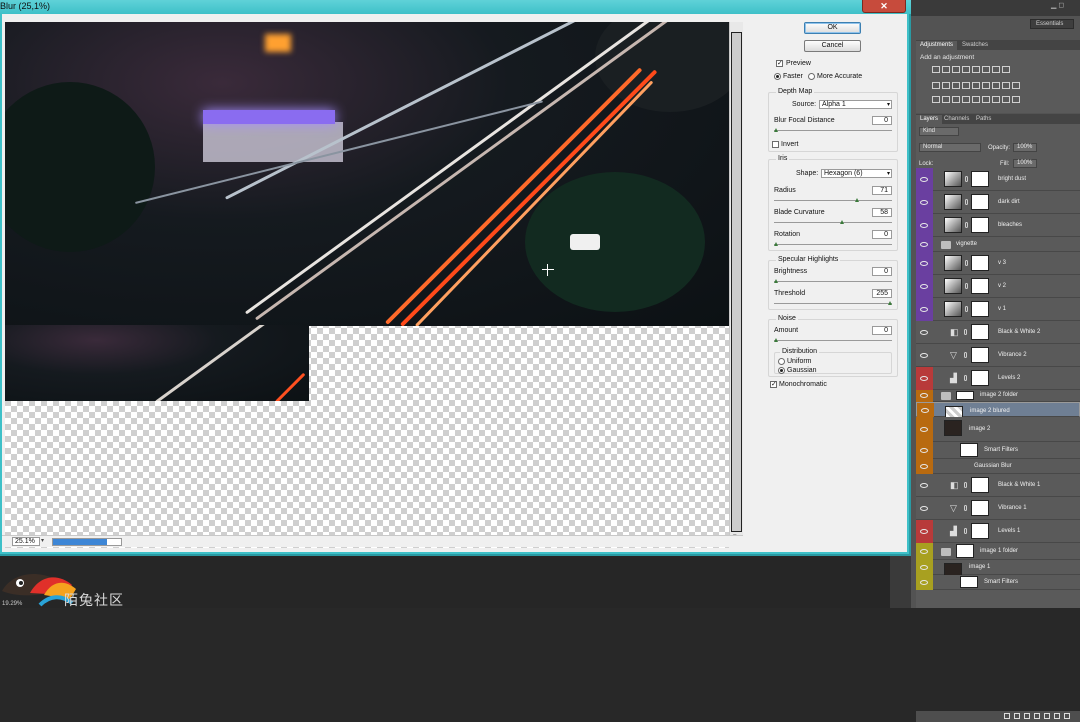 The image size is (1080, 722). Describe the element at coordinates (998, 531) in the screenshot. I see `layer-row: ▟ Levels 1` at that location.